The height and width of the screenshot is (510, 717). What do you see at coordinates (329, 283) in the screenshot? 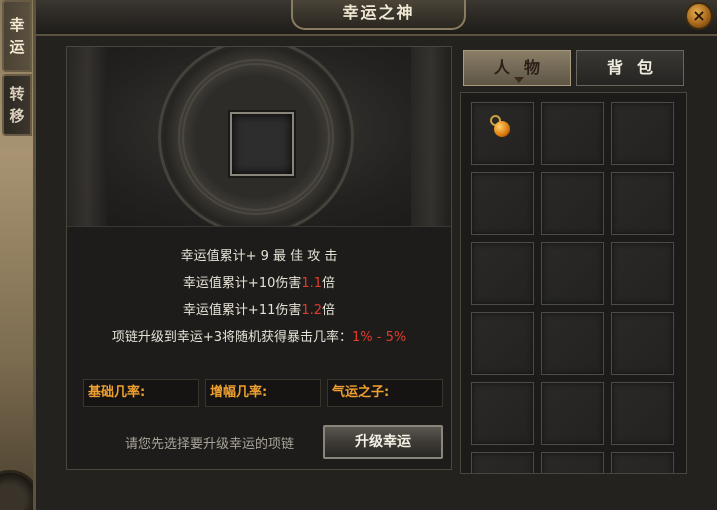
I see `info-line-2-suffix: 倍` at bounding box center [329, 283].